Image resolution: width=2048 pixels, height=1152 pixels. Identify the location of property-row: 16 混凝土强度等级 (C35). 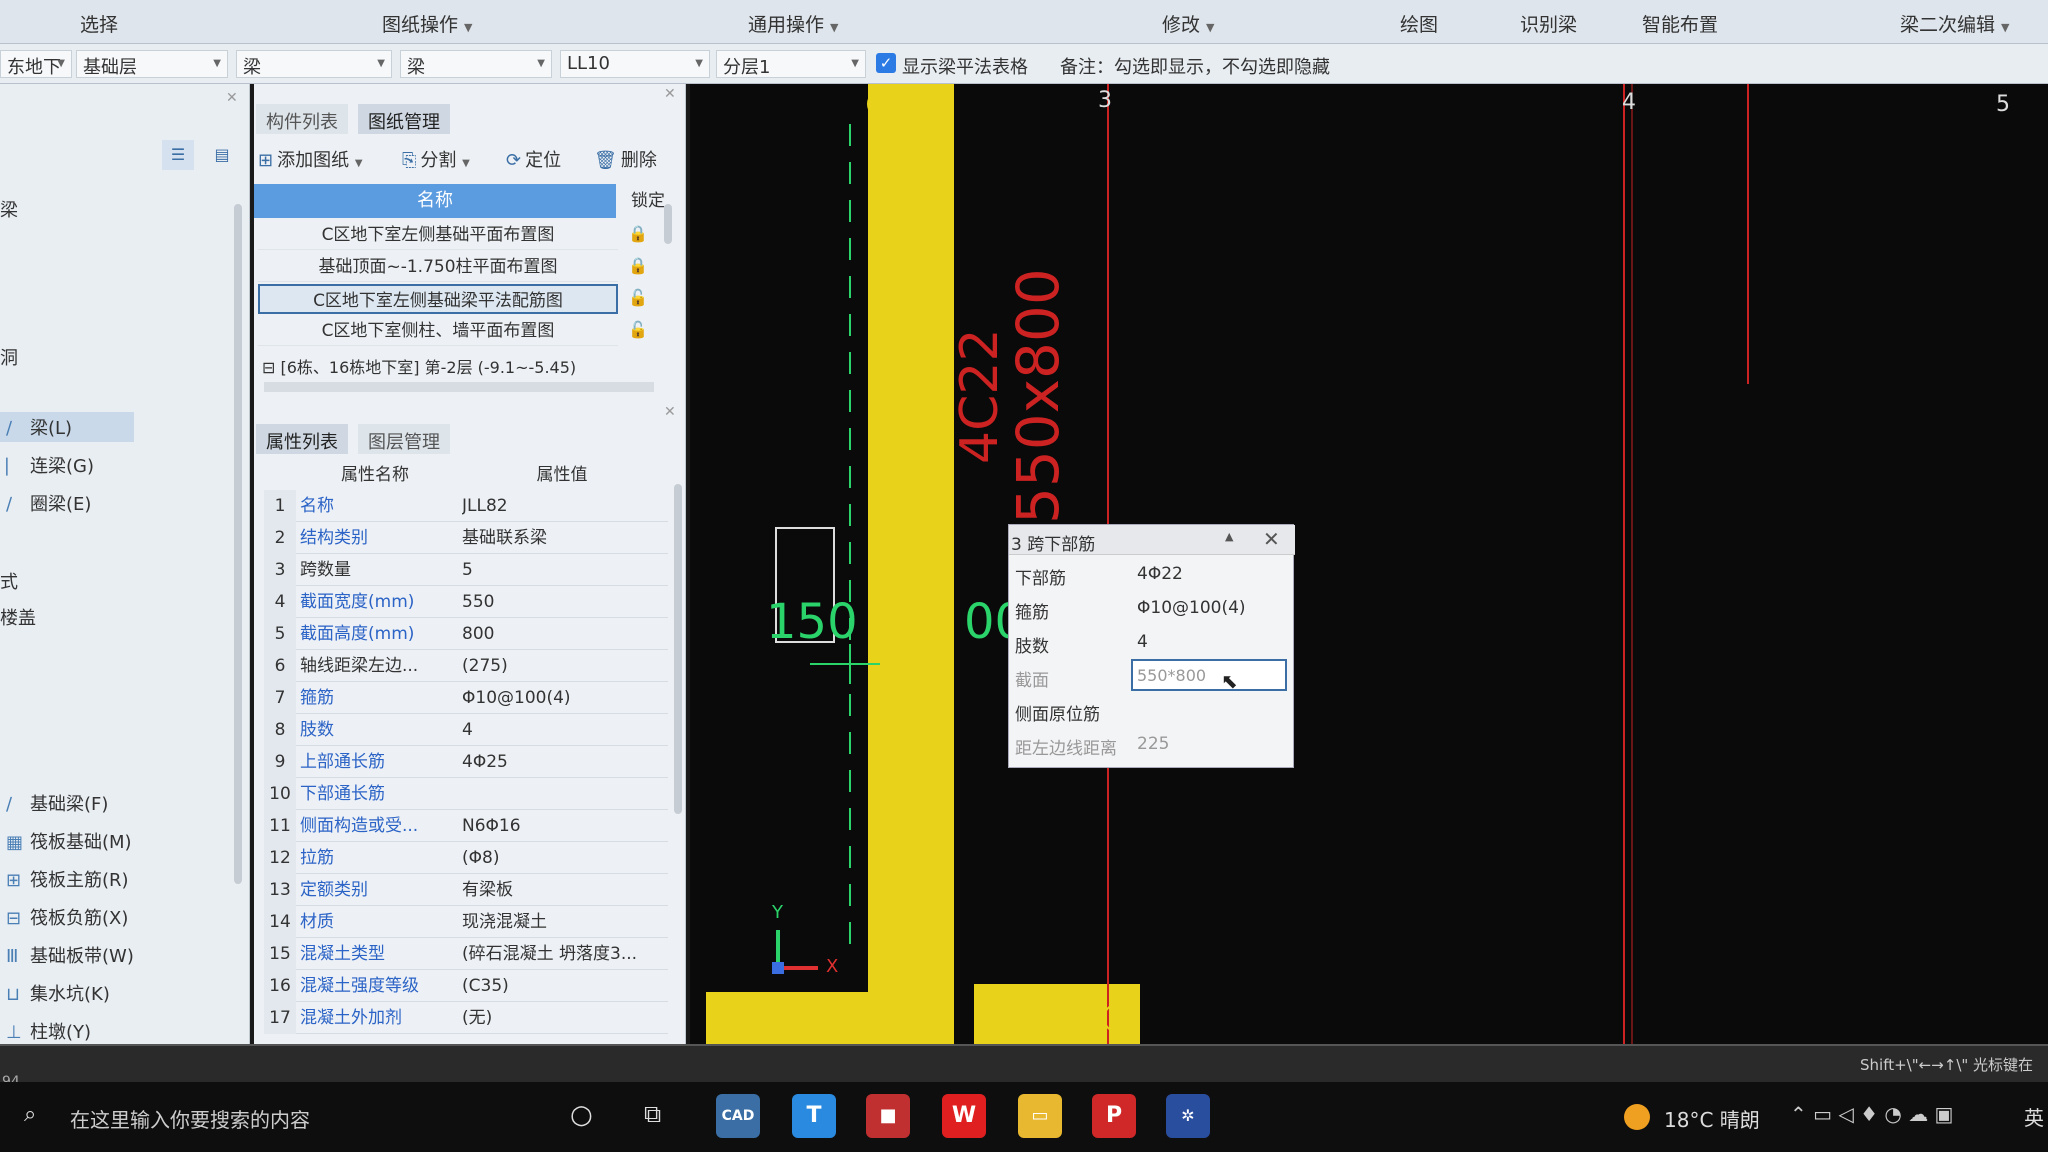
(466, 986).